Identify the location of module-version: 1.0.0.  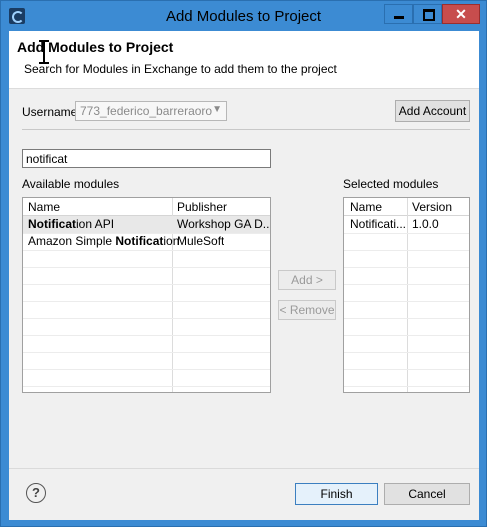
(425, 224).